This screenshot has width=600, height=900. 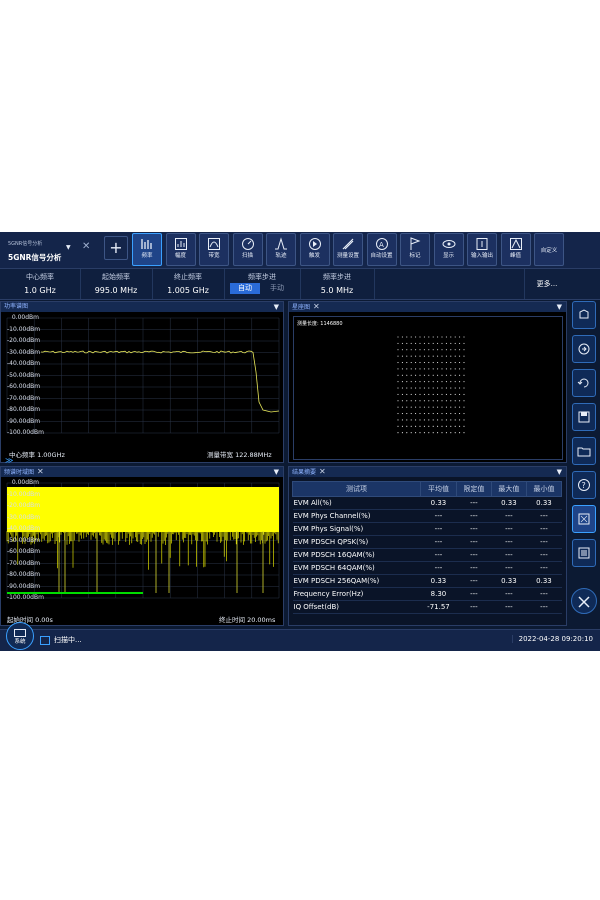 I want to click on constellation-close-icon: ✕, so click(x=316, y=306).